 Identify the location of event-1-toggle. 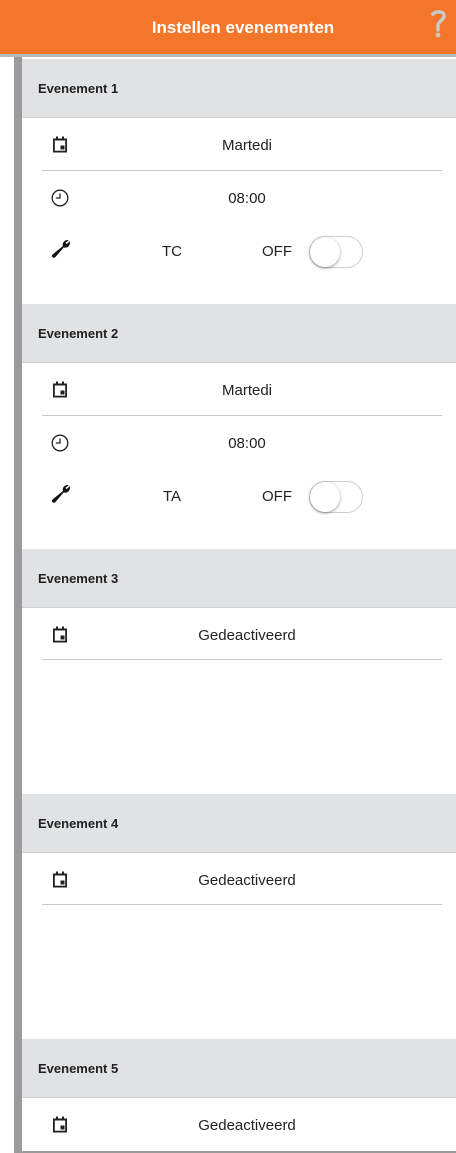
(336, 252).